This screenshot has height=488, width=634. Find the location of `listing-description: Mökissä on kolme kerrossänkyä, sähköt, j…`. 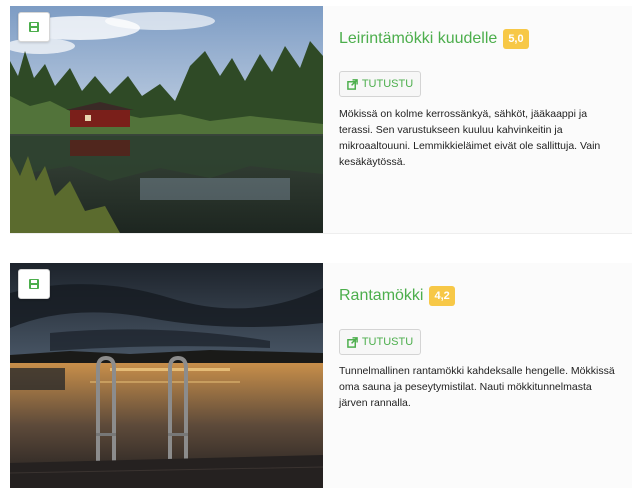

listing-description: Mökissä on kolme kerrossänkyä, sähköt, j… is located at coordinates (470, 138).